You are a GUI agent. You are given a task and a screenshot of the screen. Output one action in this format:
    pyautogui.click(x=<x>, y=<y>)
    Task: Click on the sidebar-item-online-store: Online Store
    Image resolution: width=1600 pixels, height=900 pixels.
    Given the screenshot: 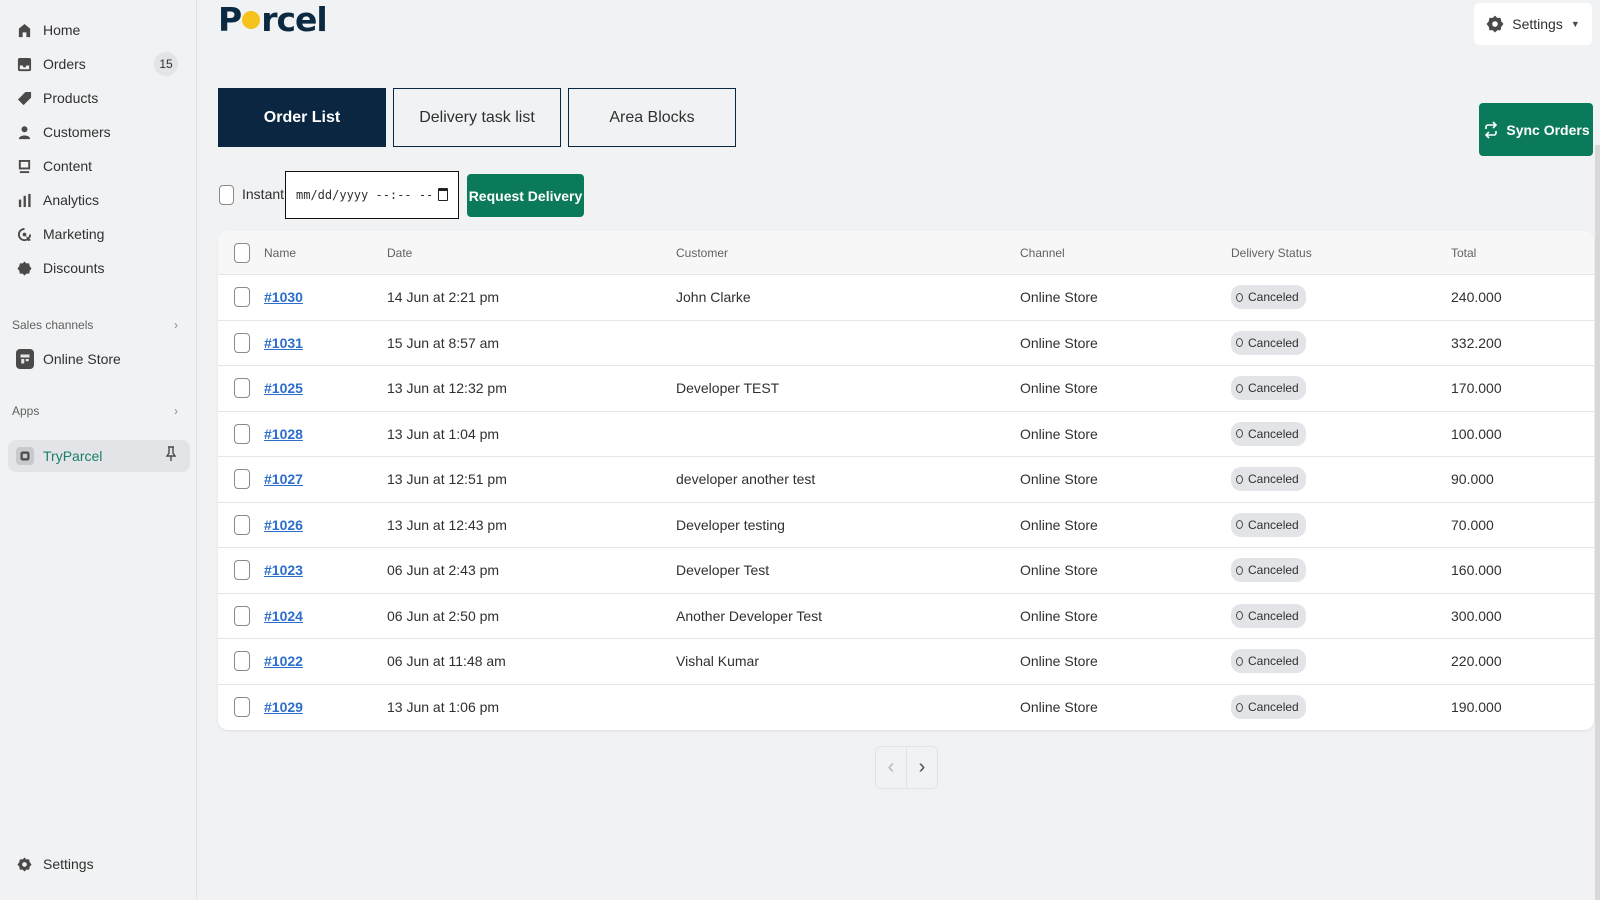 What is the action you would take?
    pyautogui.click(x=99, y=359)
    